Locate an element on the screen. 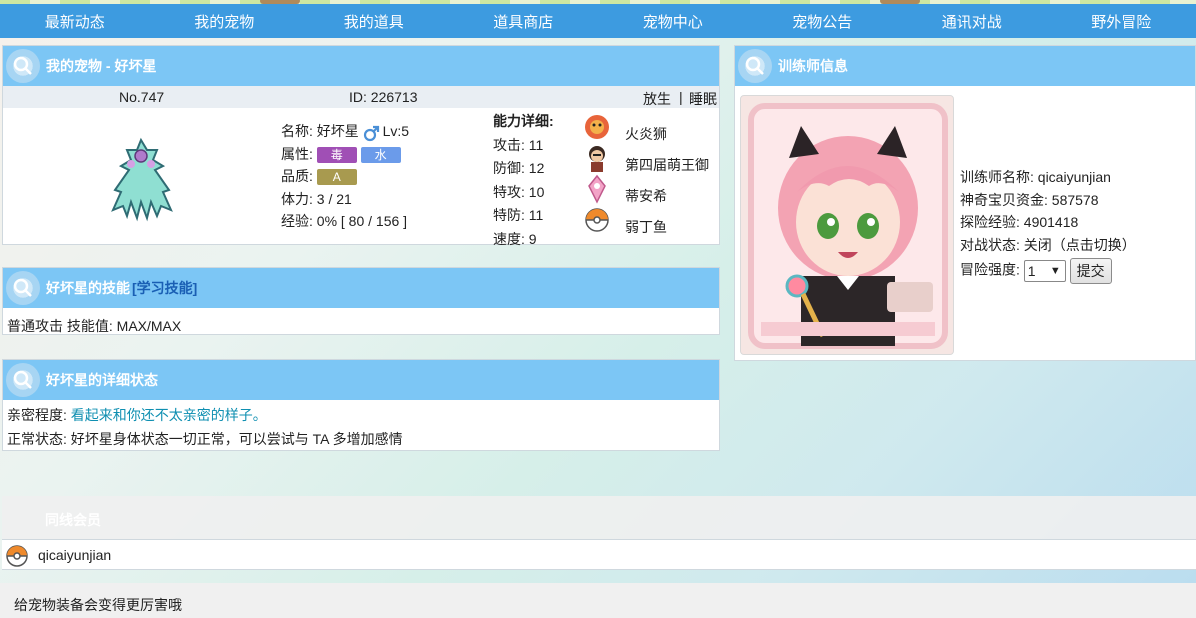 This screenshot has width=1196, height=618. trainer-panel-title: 训练师信息 is located at coordinates (813, 66).